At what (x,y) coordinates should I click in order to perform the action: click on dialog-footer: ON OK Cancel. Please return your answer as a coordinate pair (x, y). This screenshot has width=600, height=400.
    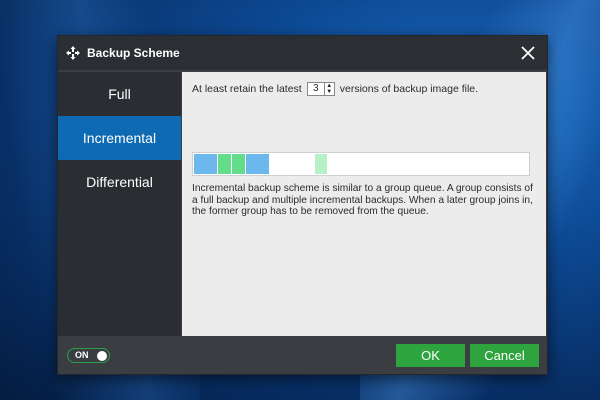
    Looking at the image, I should click on (302, 355).